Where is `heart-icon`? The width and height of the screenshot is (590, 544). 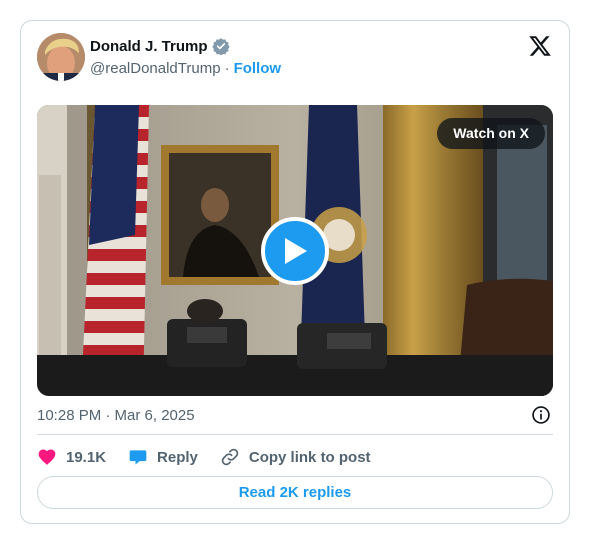 heart-icon is located at coordinates (47, 457).